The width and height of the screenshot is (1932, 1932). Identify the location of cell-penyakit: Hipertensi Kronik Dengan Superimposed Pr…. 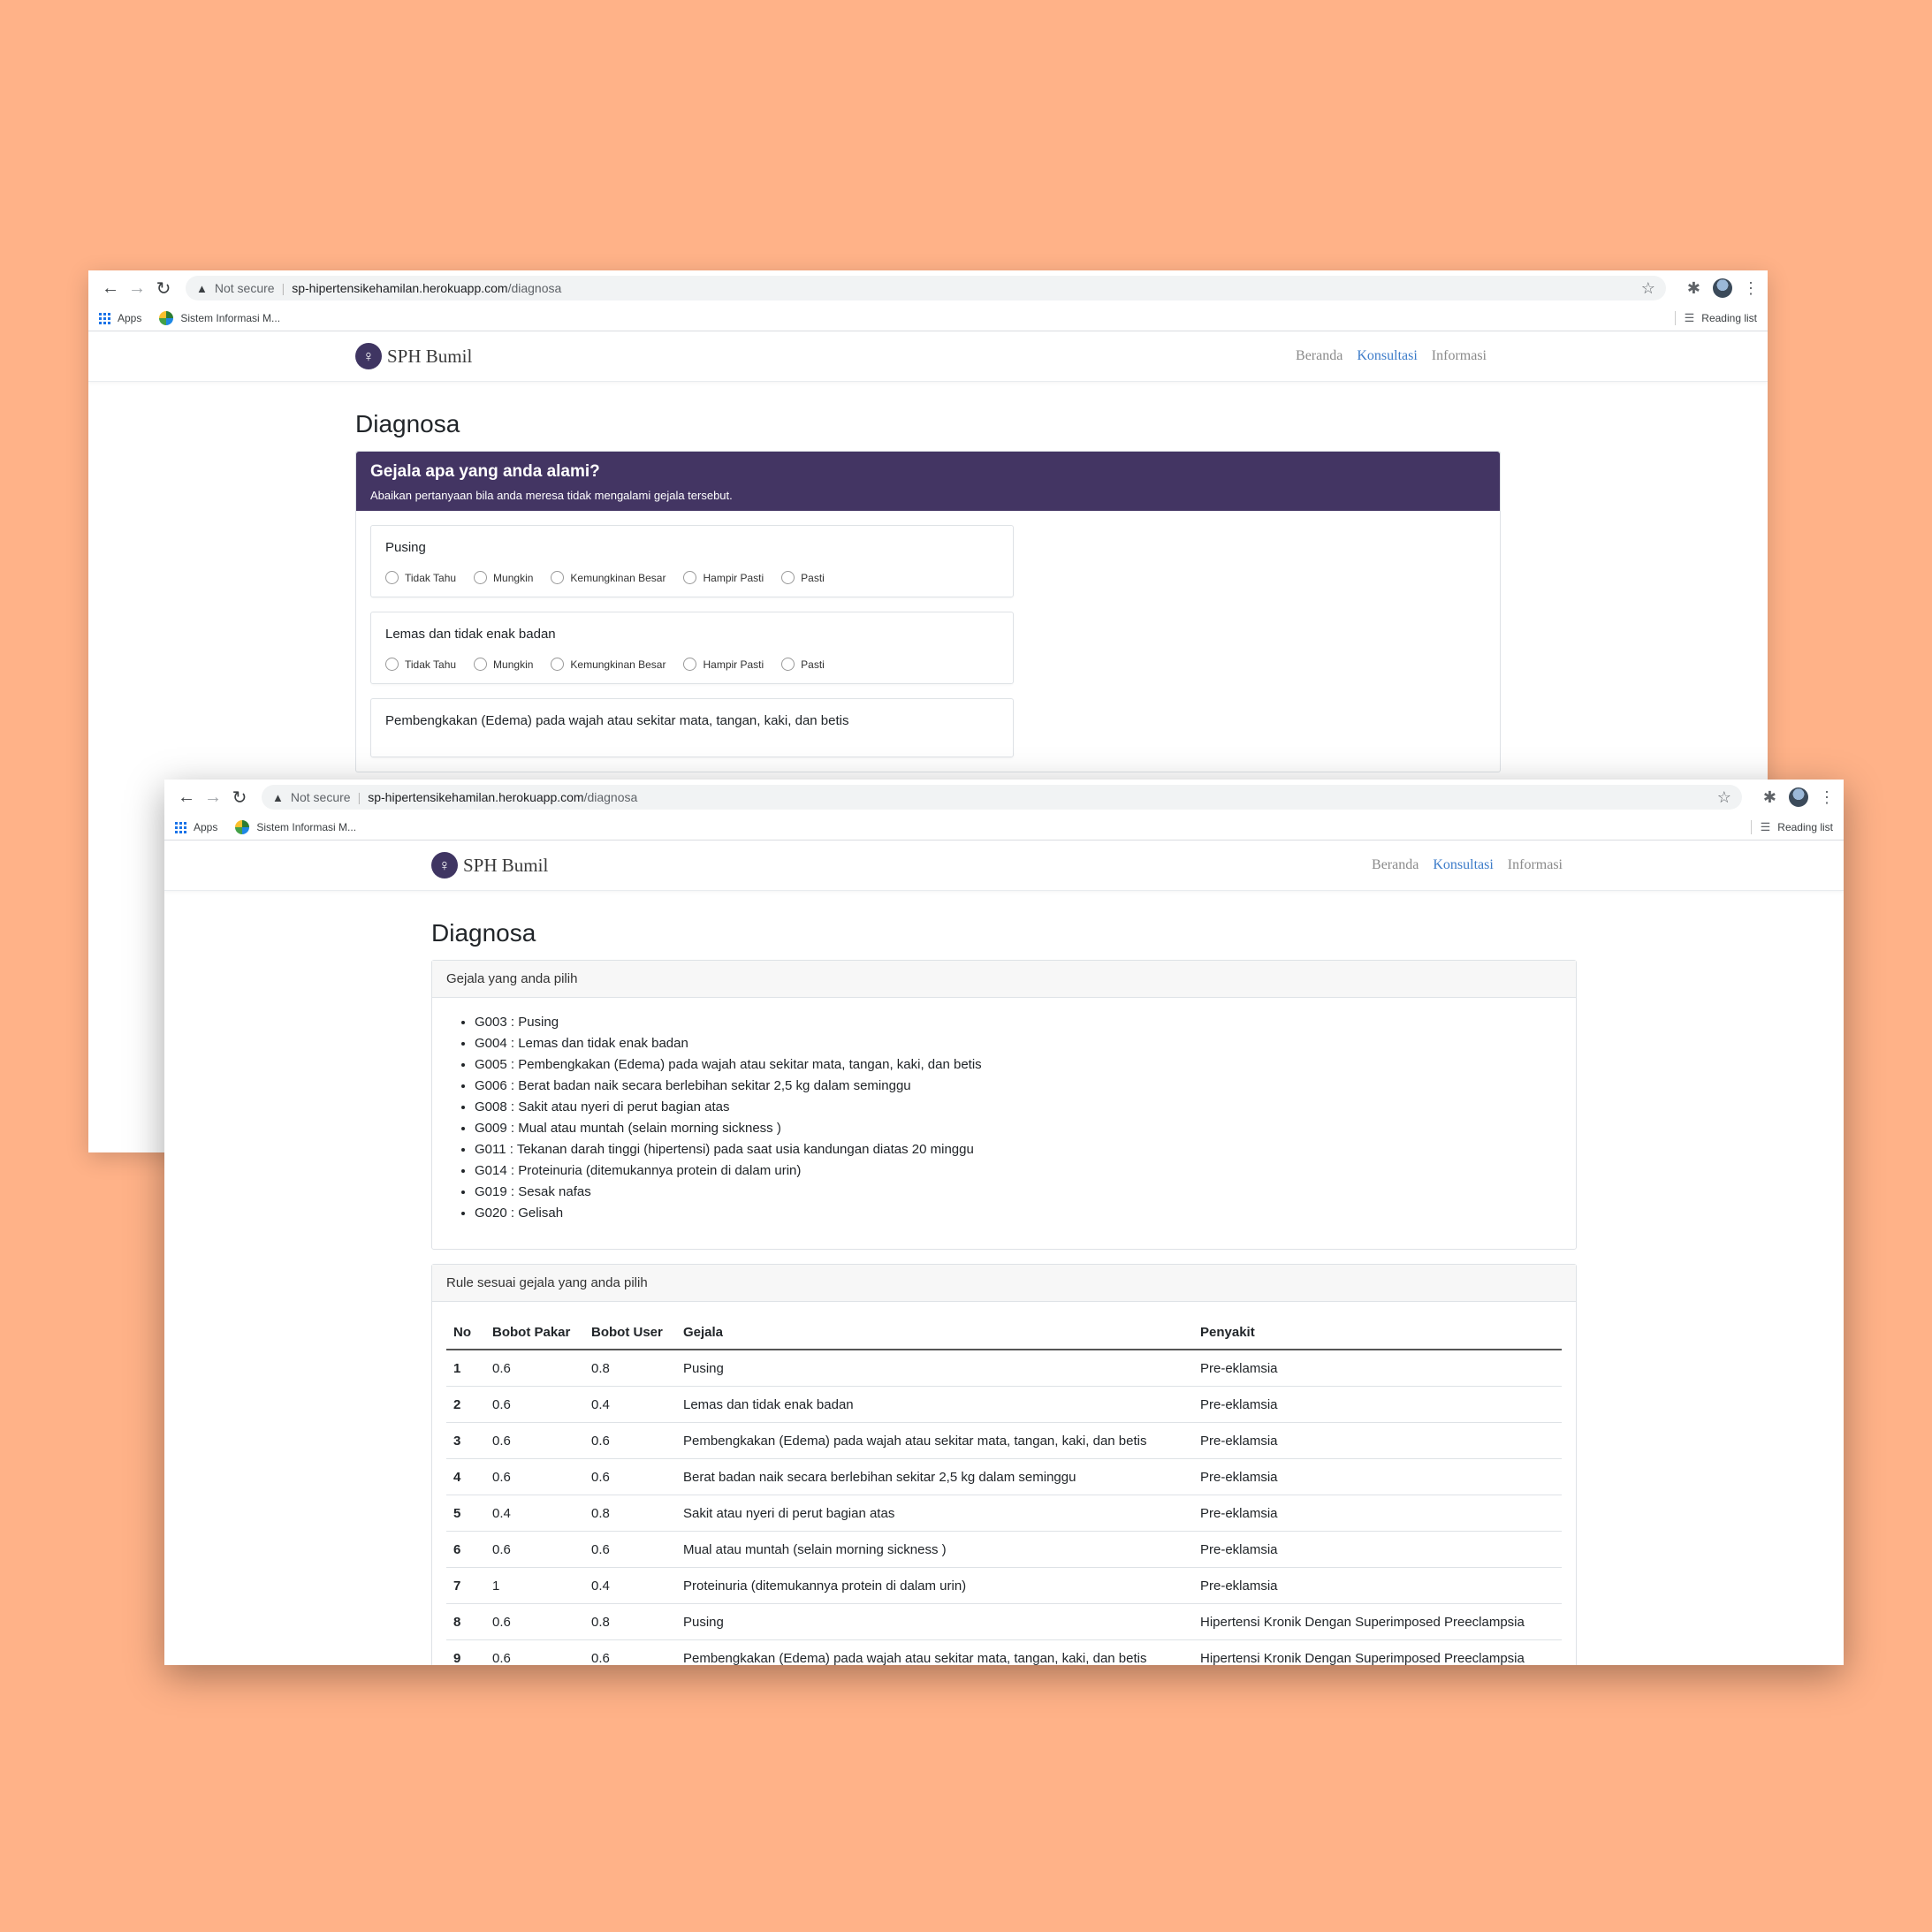
(1378, 1652).